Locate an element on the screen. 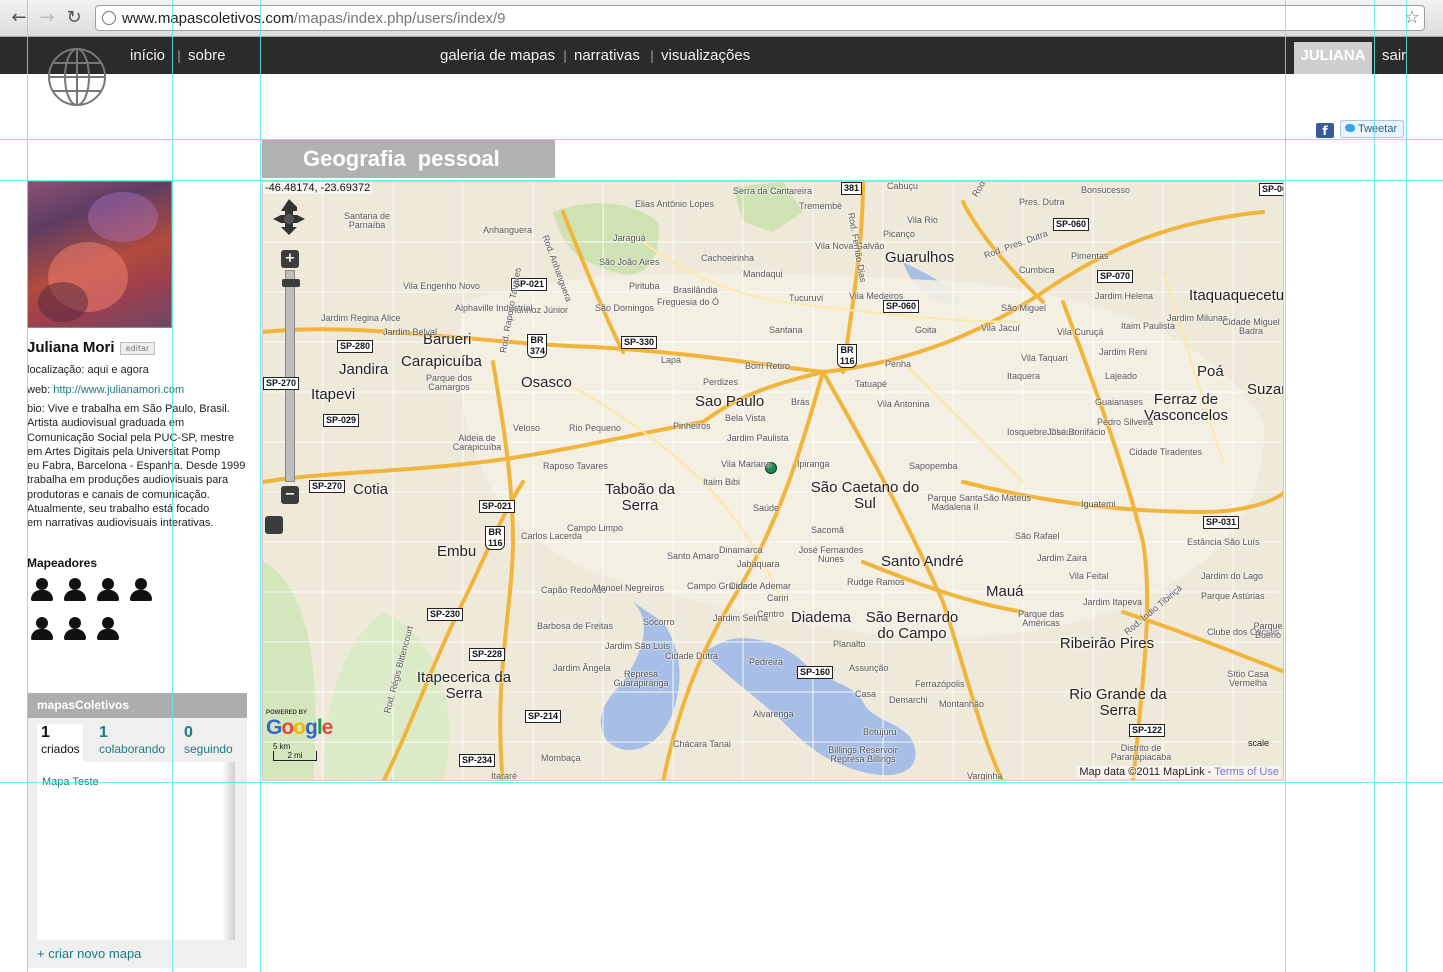  map-neighborhood-label: Pinheiros is located at coordinates (692, 426).